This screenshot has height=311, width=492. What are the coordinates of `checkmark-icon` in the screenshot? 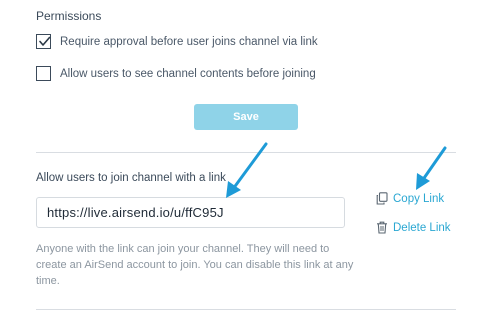 It's located at (45, 41).